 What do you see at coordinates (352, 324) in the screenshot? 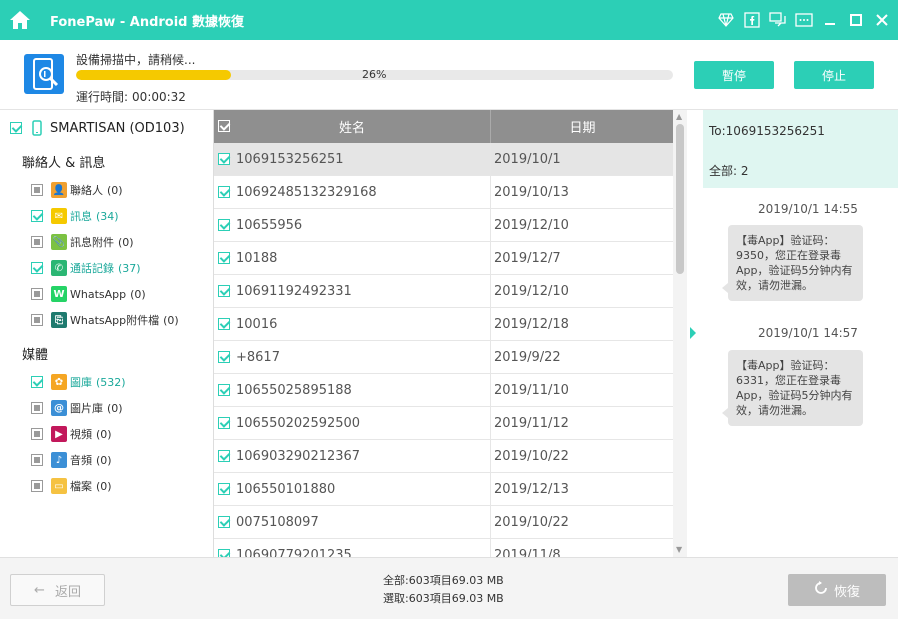
I see `cell-name: 10016` at bounding box center [352, 324].